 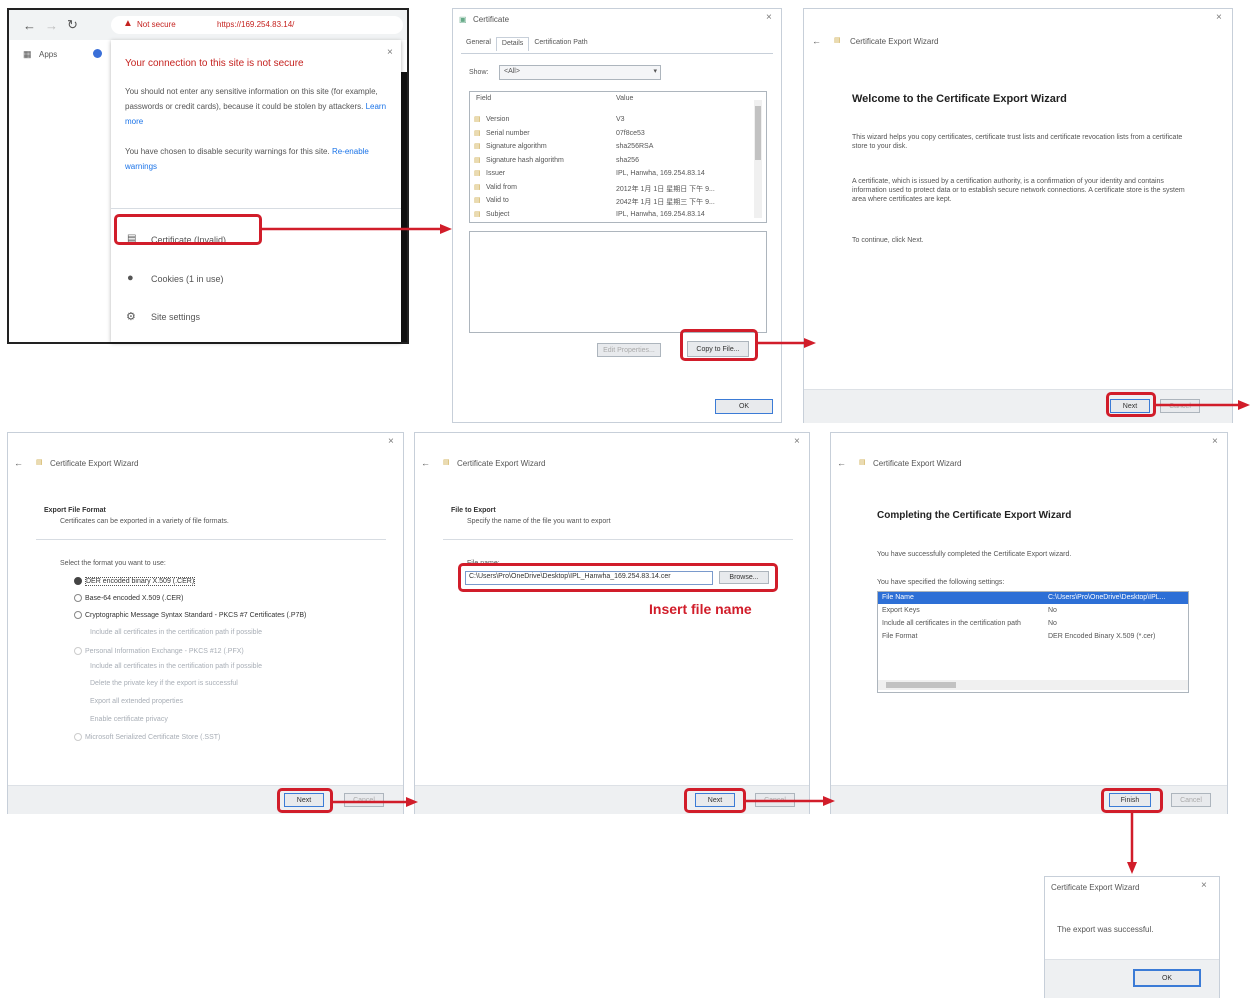 What do you see at coordinates (375, 802) in the screenshot?
I see `arrow-format-next` at bounding box center [375, 802].